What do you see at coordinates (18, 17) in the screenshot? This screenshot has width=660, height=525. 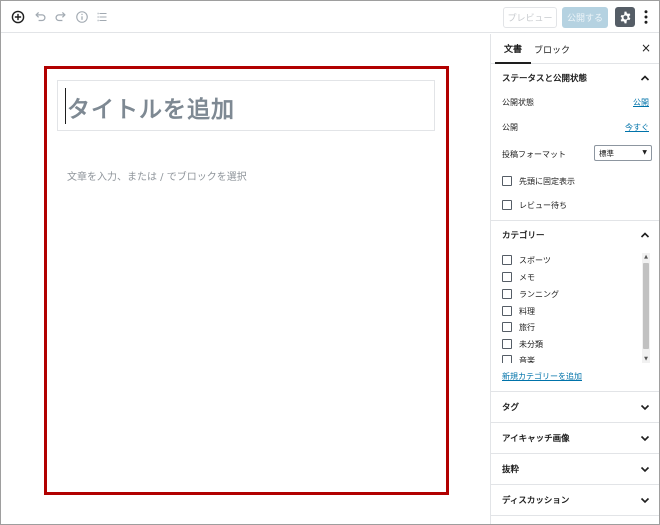 I see `plus-circle-icon` at bounding box center [18, 17].